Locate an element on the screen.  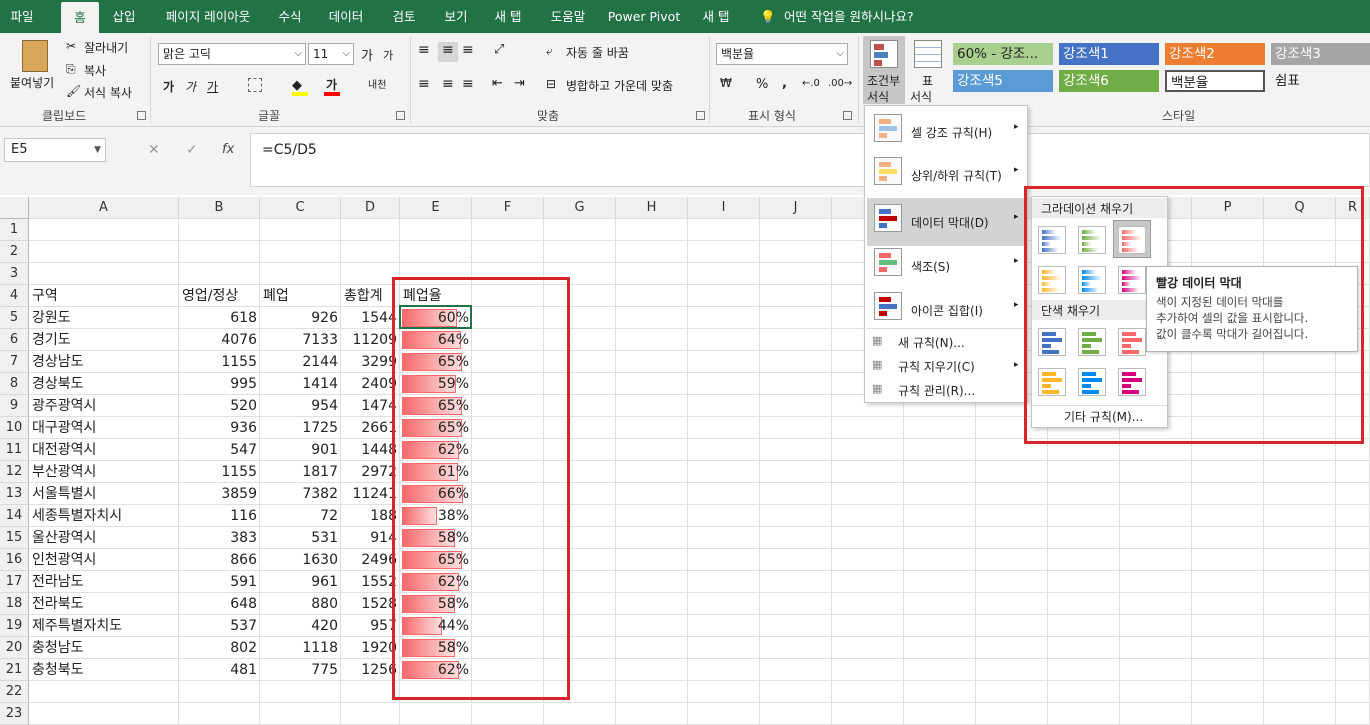
region-cell: 경기도 is located at coordinates (105, 340).